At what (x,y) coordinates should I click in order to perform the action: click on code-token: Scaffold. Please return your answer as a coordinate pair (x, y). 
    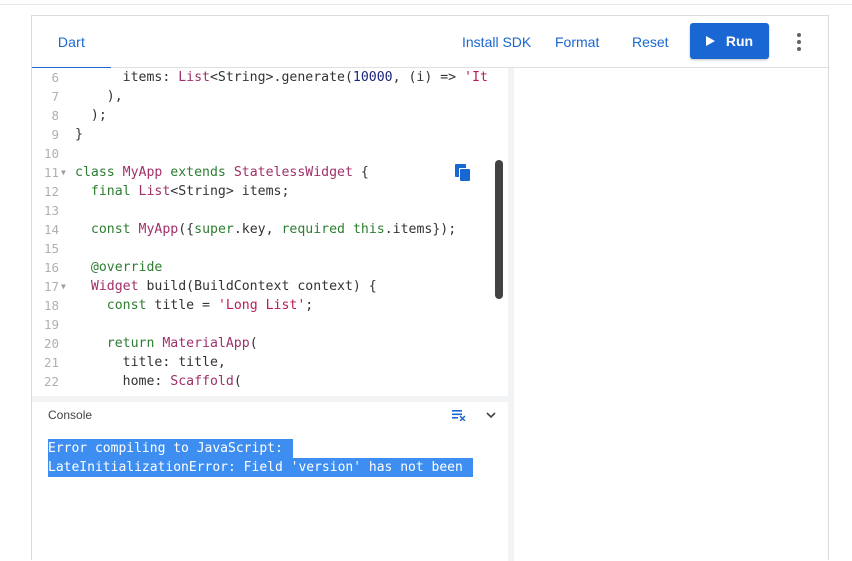
    Looking at the image, I should click on (202, 381).